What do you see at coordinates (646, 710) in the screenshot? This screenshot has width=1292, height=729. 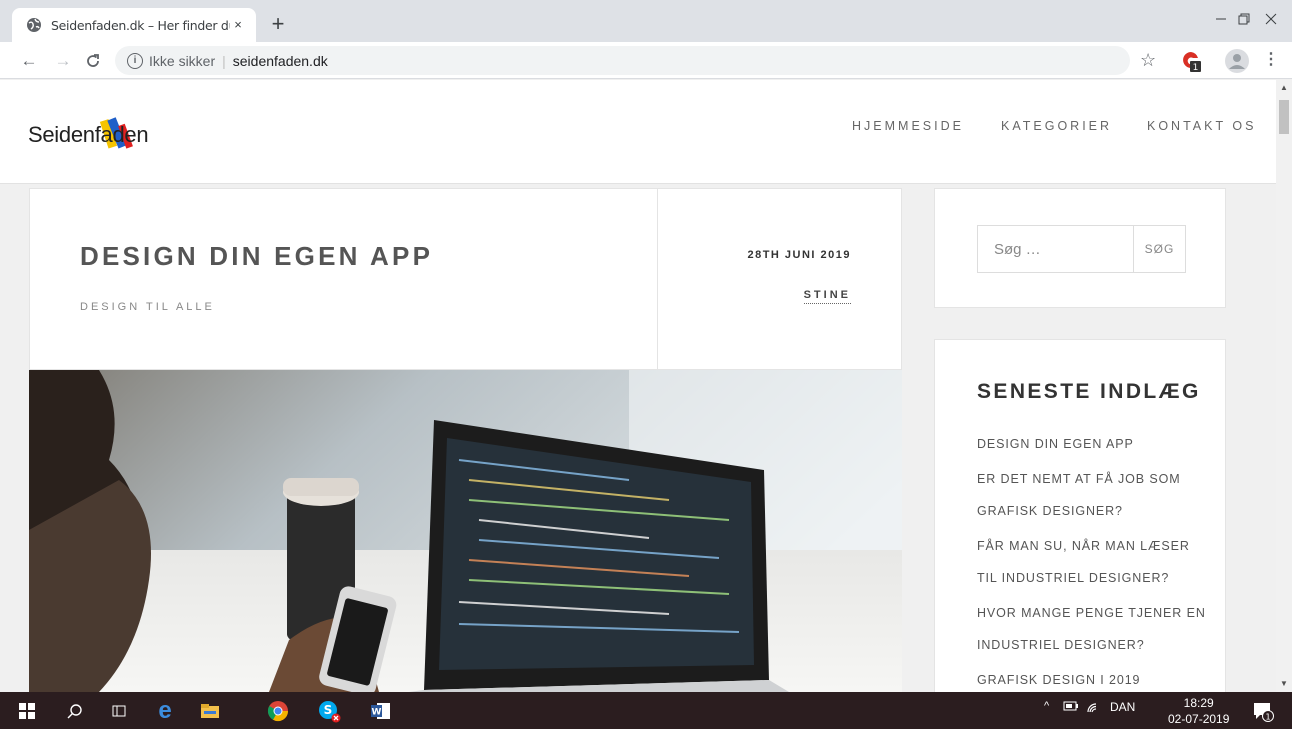 I see `windows-taskbar: e S W ^ DAN 18:29 02-07-2019 1` at bounding box center [646, 710].